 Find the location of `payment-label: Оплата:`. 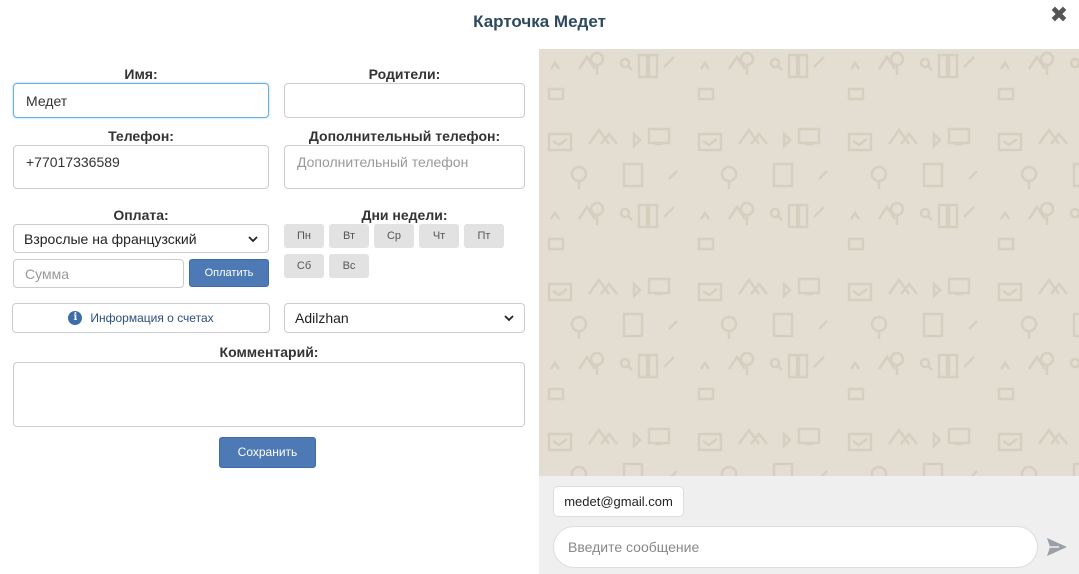

payment-label: Оплата: is located at coordinates (141, 215).